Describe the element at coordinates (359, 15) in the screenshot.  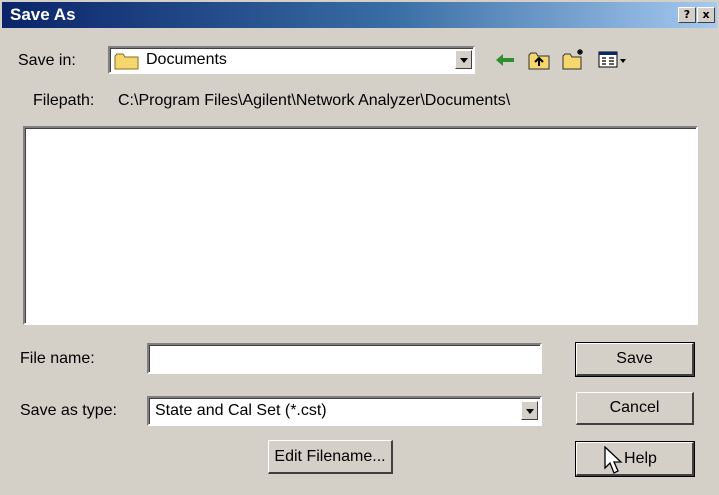
I see `title-bar: Save As ? x` at that location.